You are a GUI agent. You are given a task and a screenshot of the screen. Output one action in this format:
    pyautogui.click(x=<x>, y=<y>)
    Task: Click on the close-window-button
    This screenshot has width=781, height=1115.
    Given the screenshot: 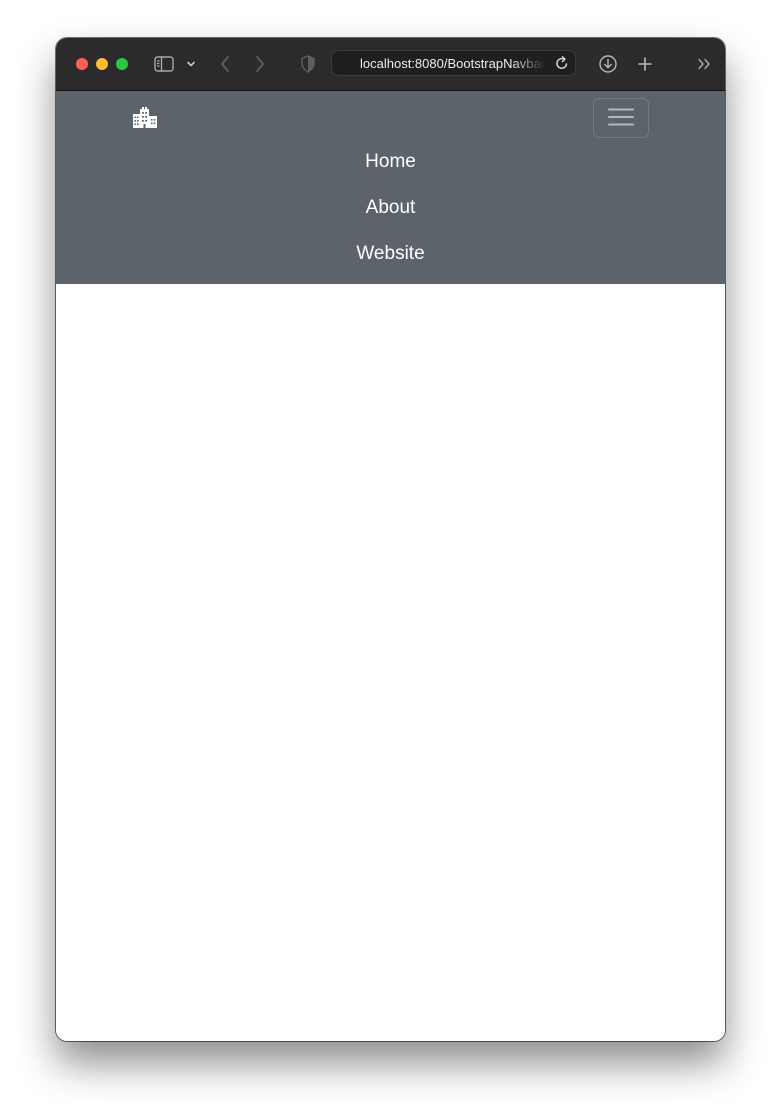 What is the action you would take?
    pyautogui.click(x=82, y=64)
    